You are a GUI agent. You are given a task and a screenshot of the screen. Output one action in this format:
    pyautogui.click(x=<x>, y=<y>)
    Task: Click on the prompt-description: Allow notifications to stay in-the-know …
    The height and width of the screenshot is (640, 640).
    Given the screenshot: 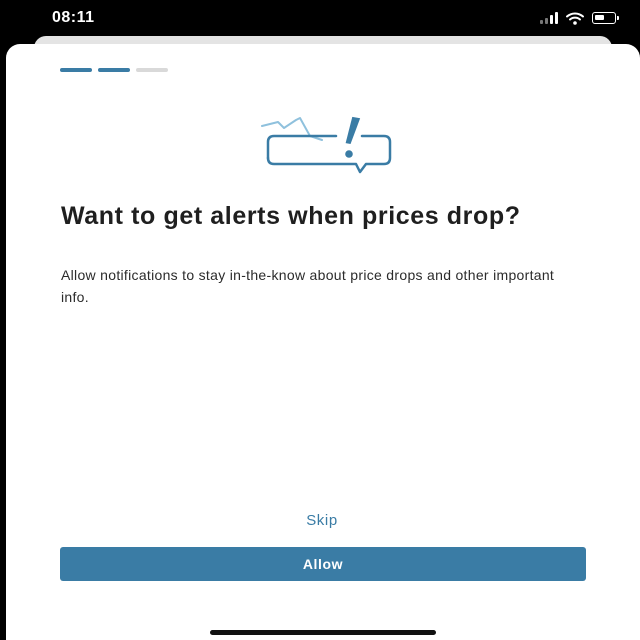 What is the action you would take?
    pyautogui.click(x=308, y=286)
    